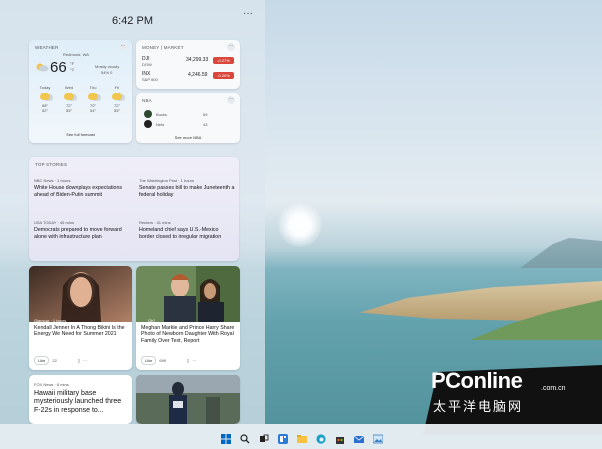 This screenshot has height=449, width=602. I want to click on reactions-count: 699, so click(163, 360).